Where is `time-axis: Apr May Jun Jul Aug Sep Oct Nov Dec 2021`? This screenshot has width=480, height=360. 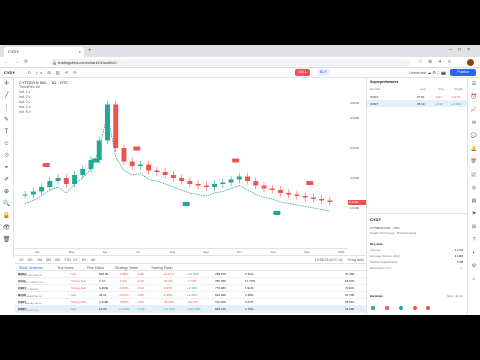 time-axis: Apr May Jun Jul Aug Sep Oct Nov Dec 2021 is located at coordinates (181, 251).